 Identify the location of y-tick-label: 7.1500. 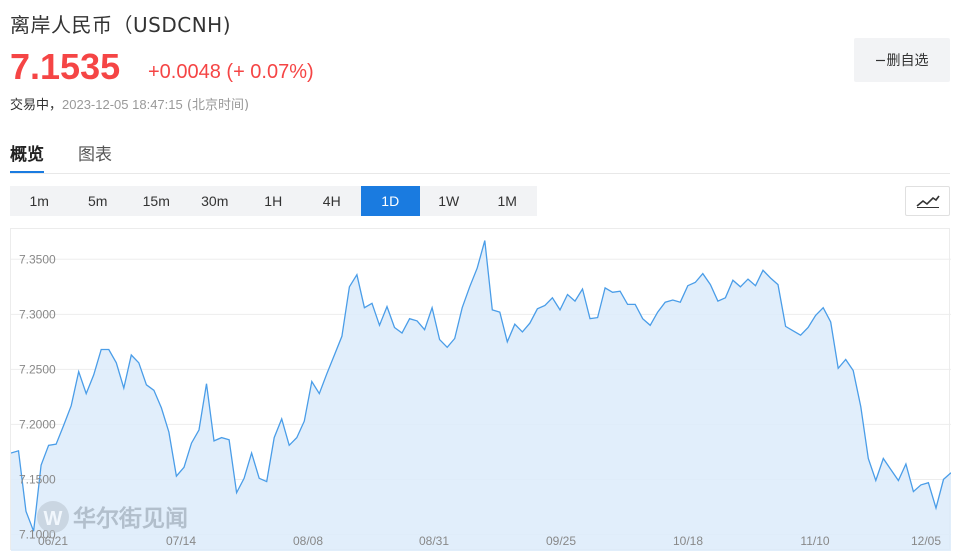
(37, 479).